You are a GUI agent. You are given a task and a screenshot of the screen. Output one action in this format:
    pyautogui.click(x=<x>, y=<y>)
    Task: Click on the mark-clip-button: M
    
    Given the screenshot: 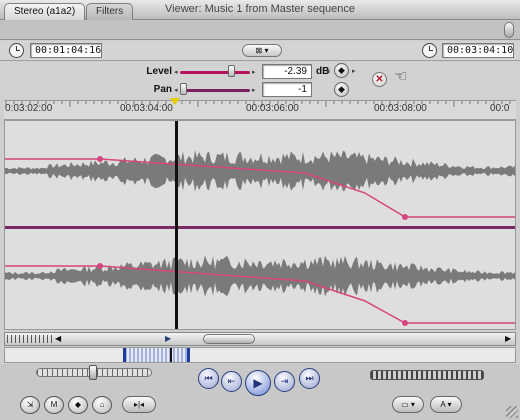 What is the action you would take?
    pyautogui.click(x=54, y=405)
    